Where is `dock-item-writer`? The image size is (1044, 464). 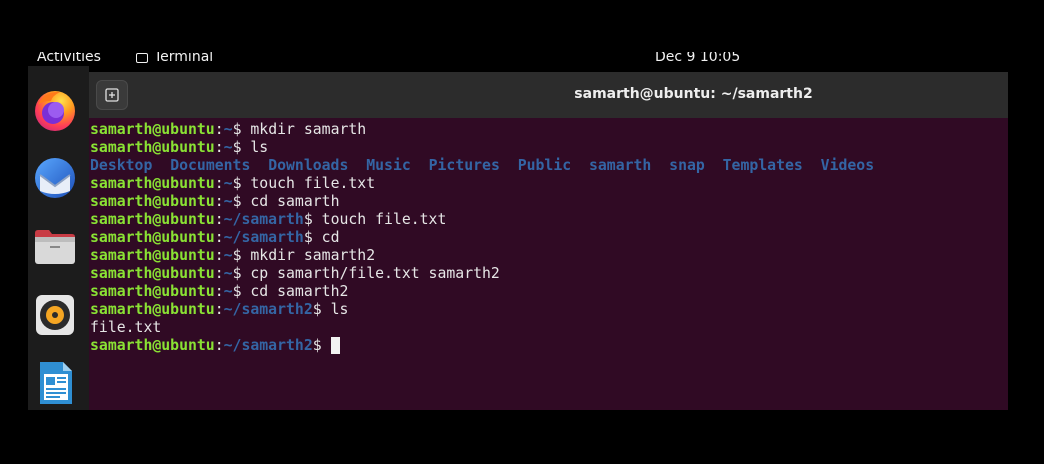 dock-item-writer is located at coordinates (55, 383).